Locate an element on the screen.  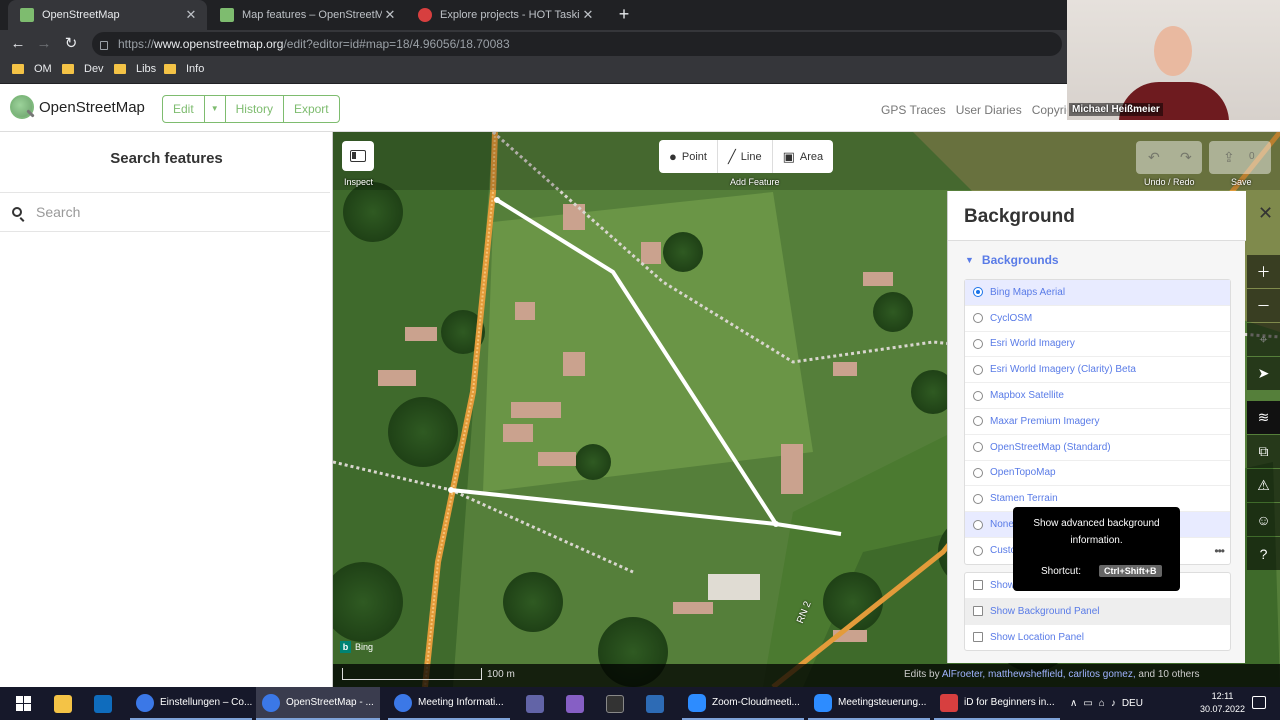
save-label: Save is located at coordinates (1241, 182).